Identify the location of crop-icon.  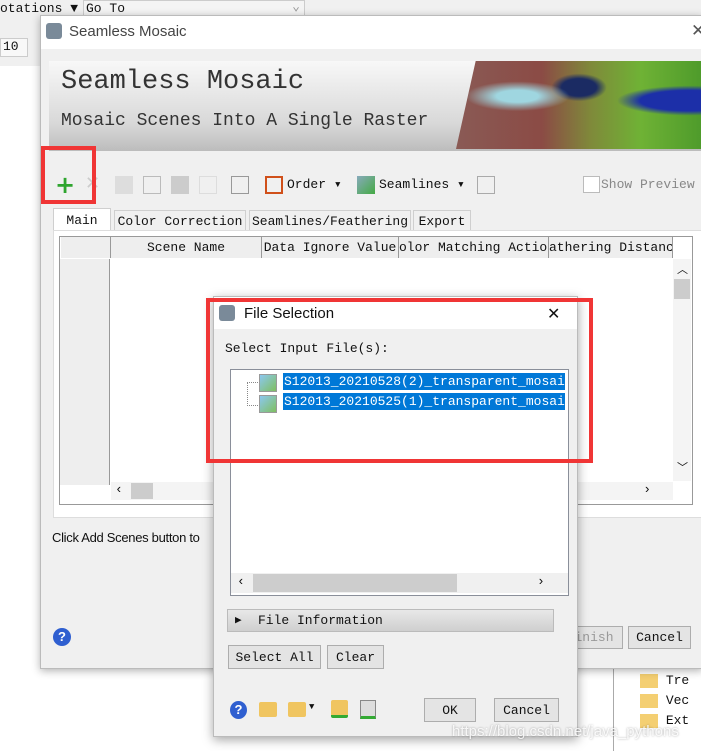
(486, 185).